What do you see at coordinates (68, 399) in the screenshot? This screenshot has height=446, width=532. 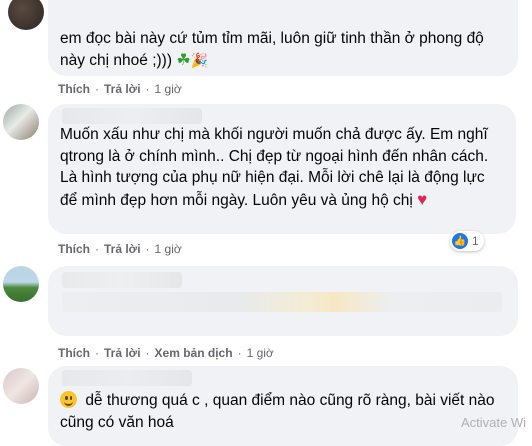 I see `smiling-face-icon` at bounding box center [68, 399].